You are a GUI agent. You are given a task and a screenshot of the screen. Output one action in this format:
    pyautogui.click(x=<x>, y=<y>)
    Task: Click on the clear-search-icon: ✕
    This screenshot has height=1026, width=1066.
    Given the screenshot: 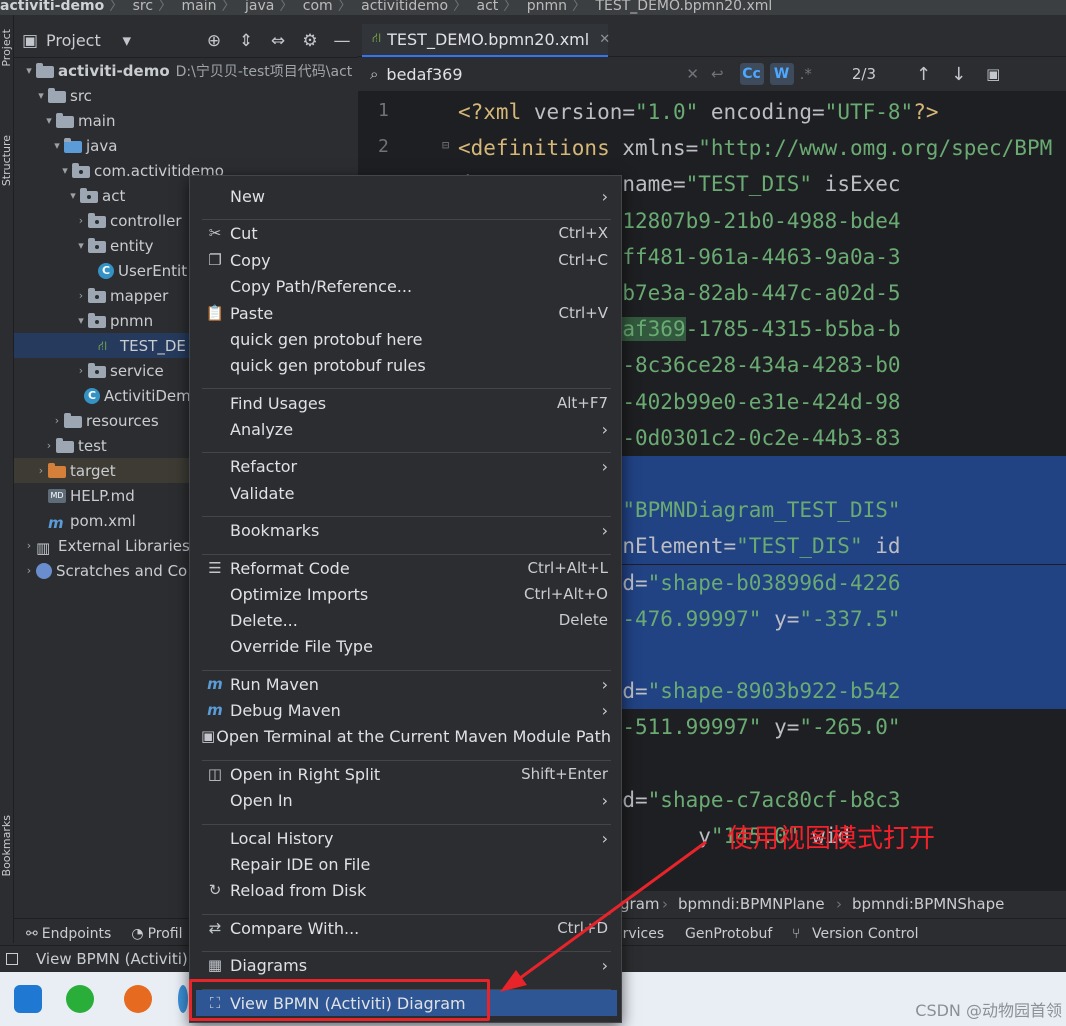 What is the action you would take?
    pyautogui.click(x=692, y=74)
    